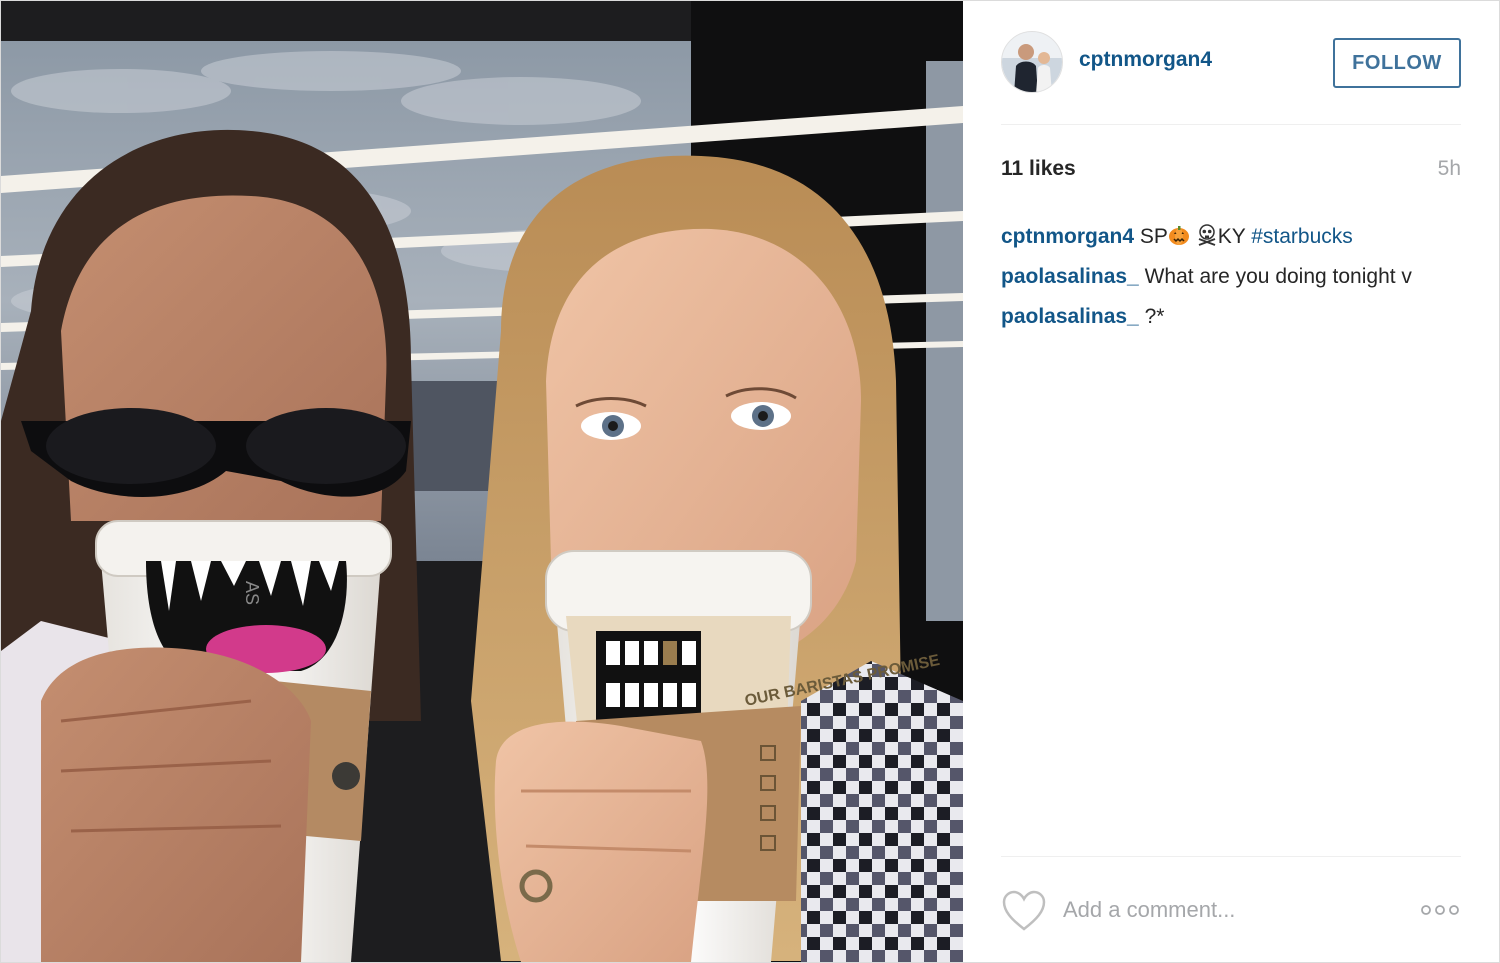 The image size is (1500, 963). What do you see at coordinates (1207, 235) in the screenshot?
I see `skull-crossbones-icon` at bounding box center [1207, 235].